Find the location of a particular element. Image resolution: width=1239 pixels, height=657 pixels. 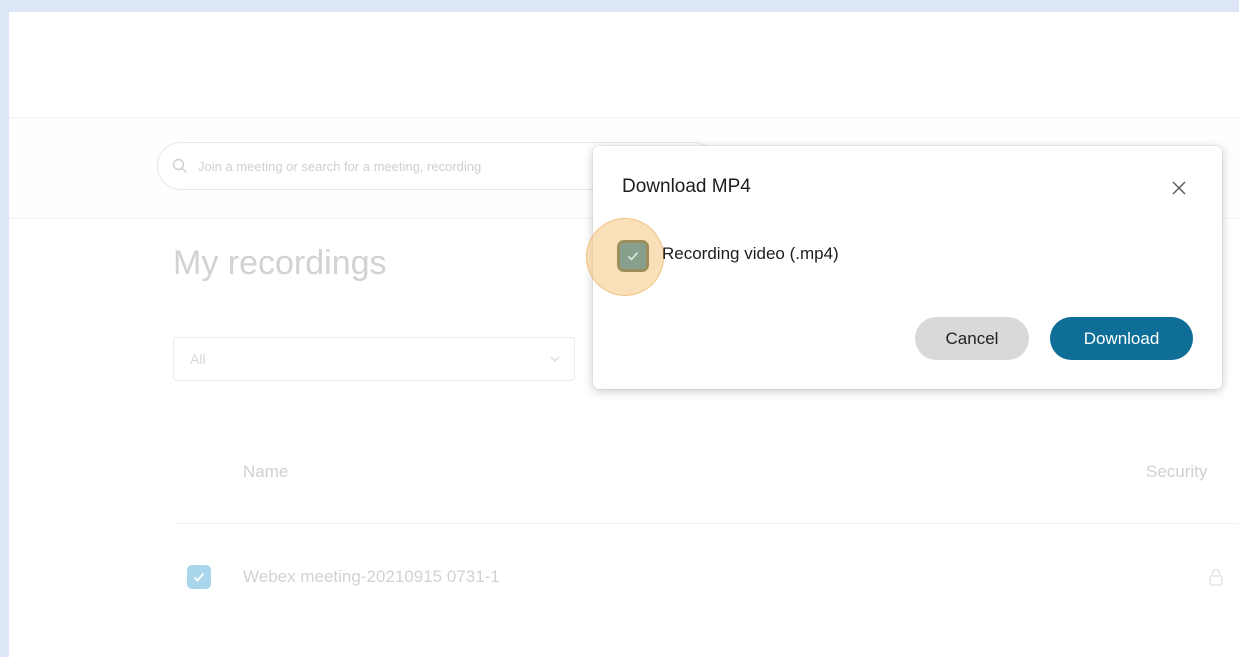

recording-video-checkbox is located at coordinates (633, 256).